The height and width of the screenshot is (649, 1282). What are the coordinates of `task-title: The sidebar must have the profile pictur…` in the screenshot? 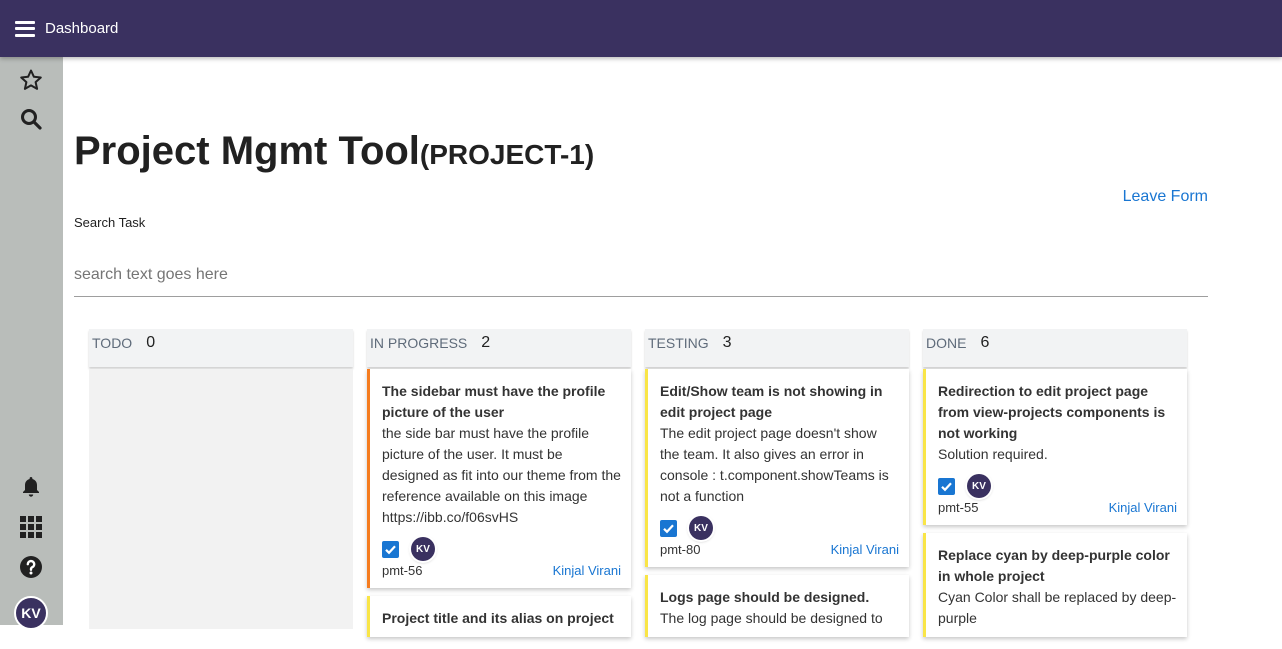 It's located at (494, 401).